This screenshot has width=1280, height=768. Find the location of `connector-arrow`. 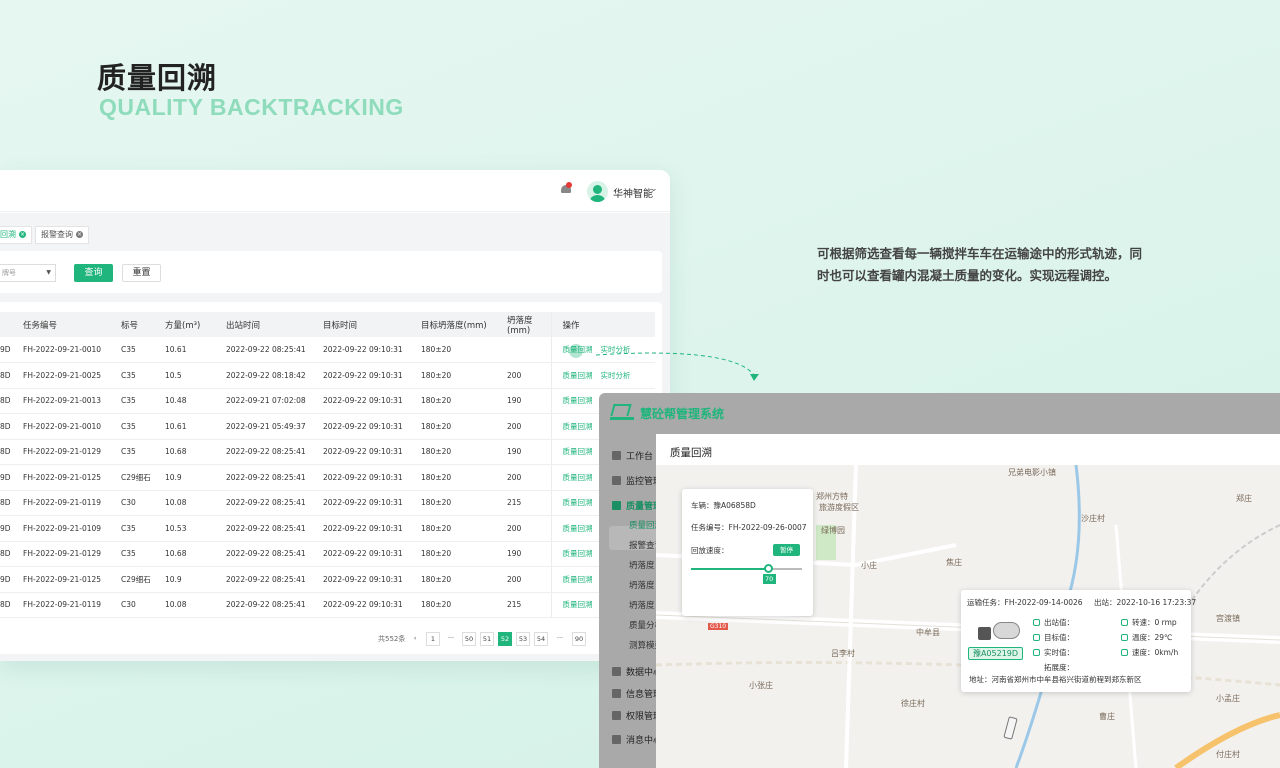

connector-arrow is located at coordinates (677, 366).